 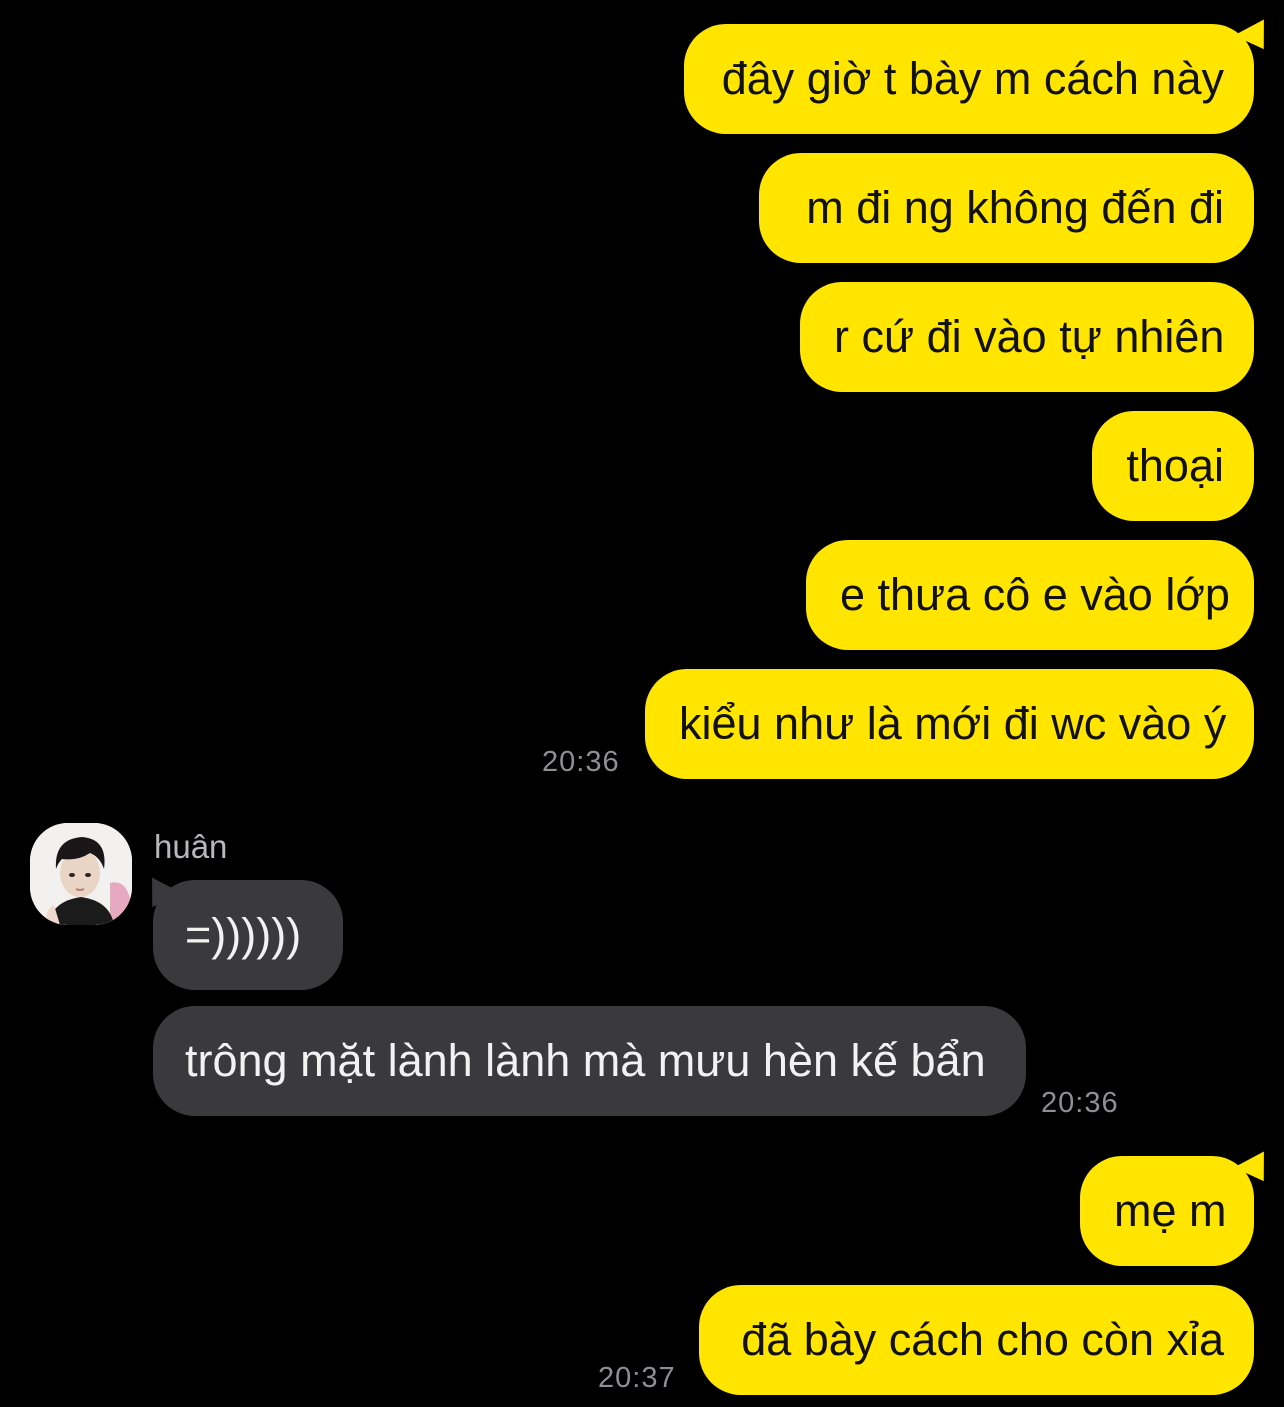 What do you see at coordinates (1006, 208) in the screenshot?
I see `outgoing-message: m đi ng không đến đi` at bounding box center [1006, 208].